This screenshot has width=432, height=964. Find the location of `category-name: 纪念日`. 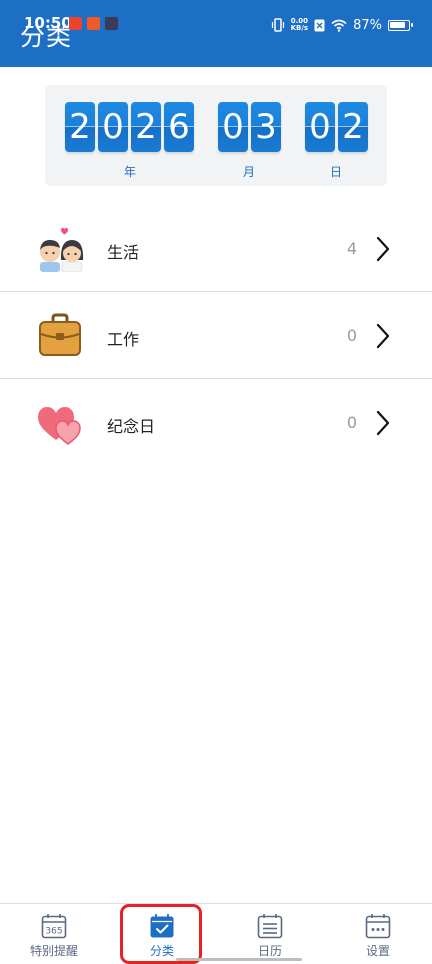

category-name: 纪念日 is located at coordinates (131, 426).